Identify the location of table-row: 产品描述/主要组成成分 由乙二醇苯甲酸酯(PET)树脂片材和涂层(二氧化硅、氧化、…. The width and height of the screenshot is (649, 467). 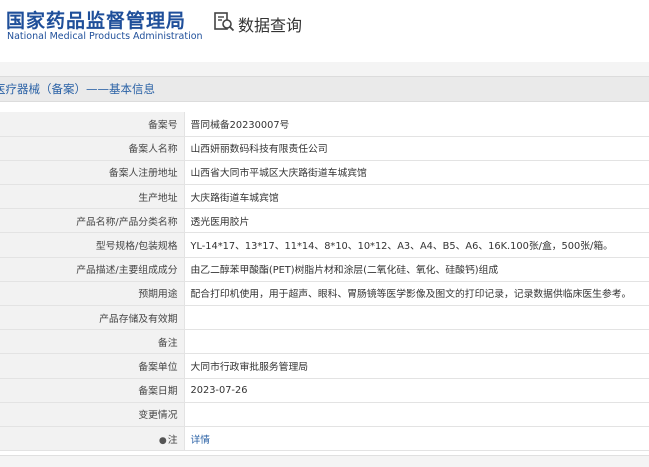
(324, 269).